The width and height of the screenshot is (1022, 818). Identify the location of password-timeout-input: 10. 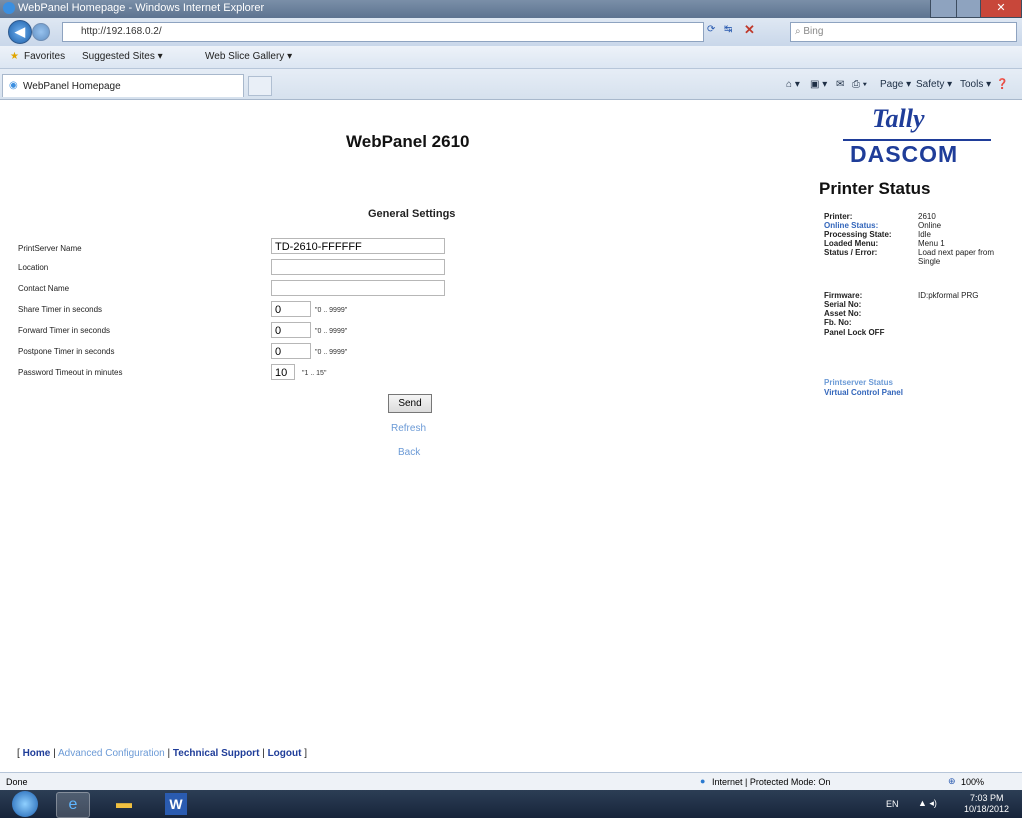
(283, 372).